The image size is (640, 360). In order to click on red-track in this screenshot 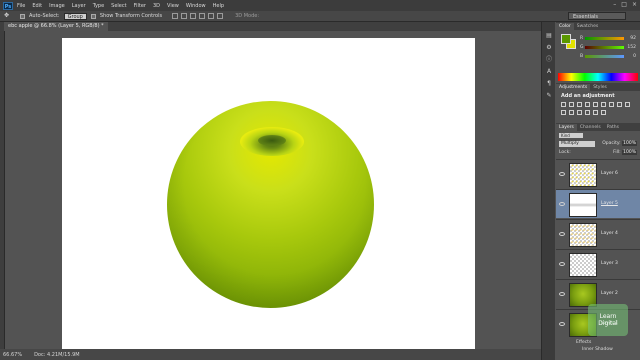, I will do `click(604, 38)`.